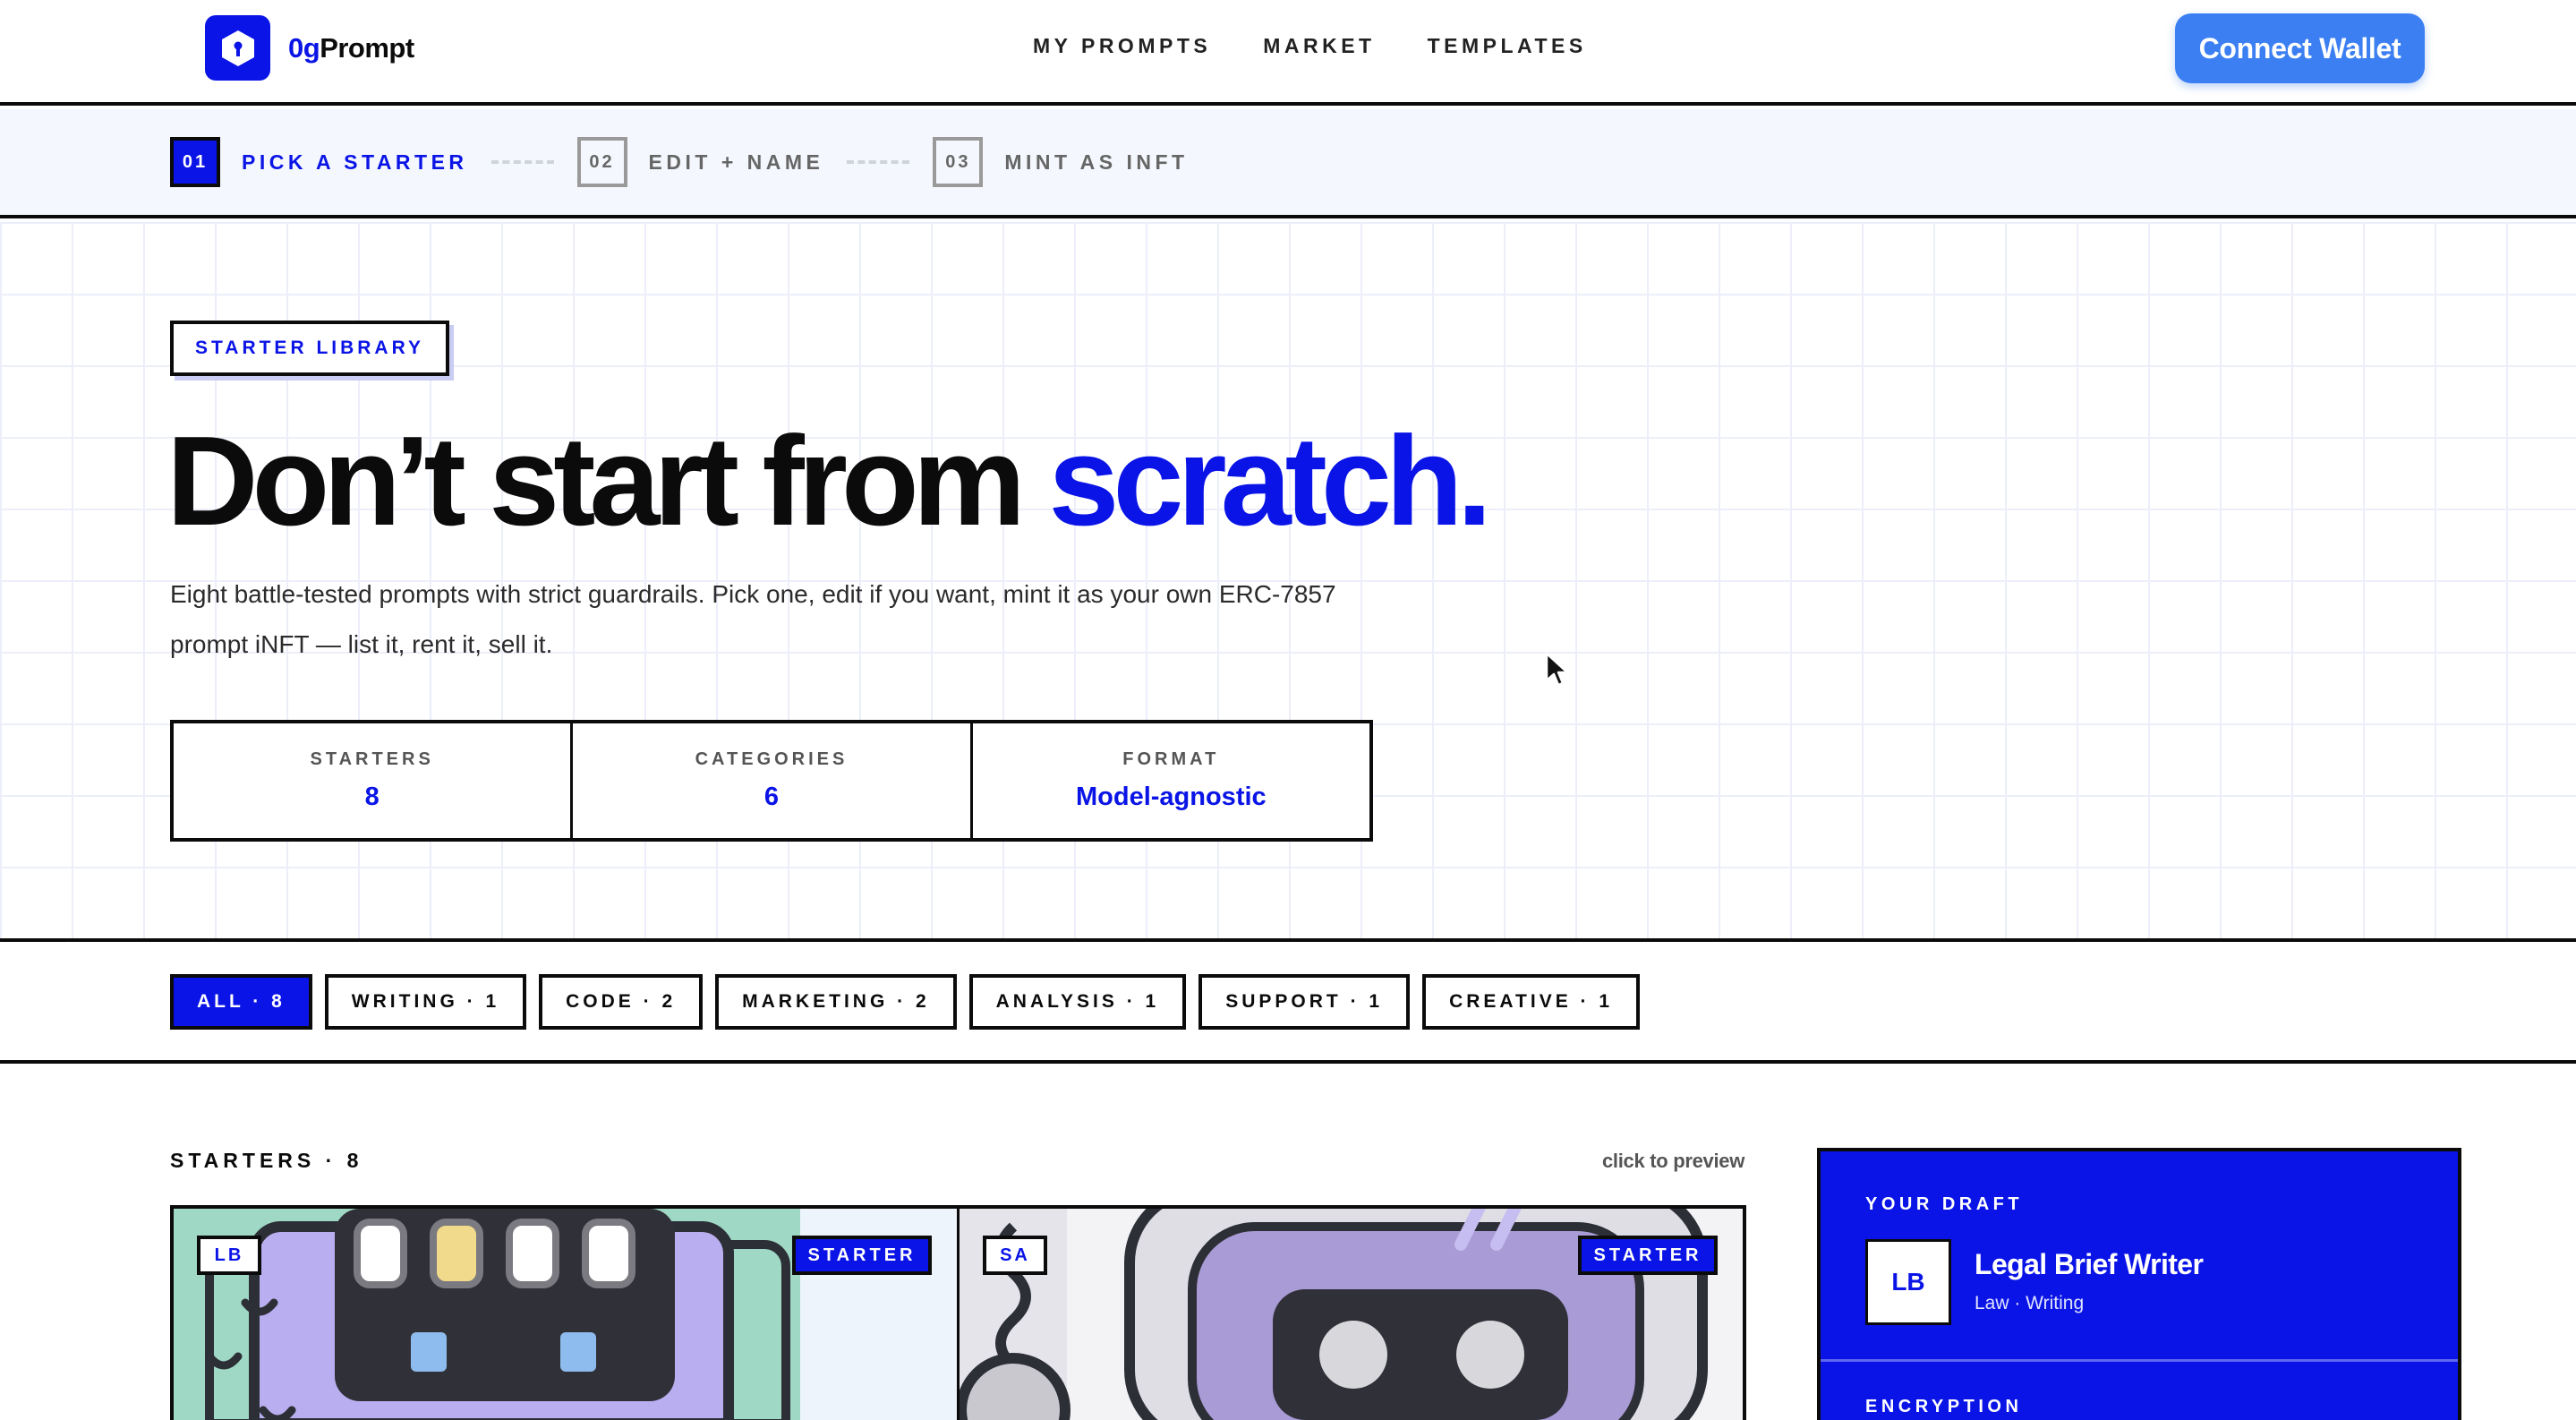  Describe the element at coordinates (372, 797) in the screenshot. I see `stat-value: 8` at that location.